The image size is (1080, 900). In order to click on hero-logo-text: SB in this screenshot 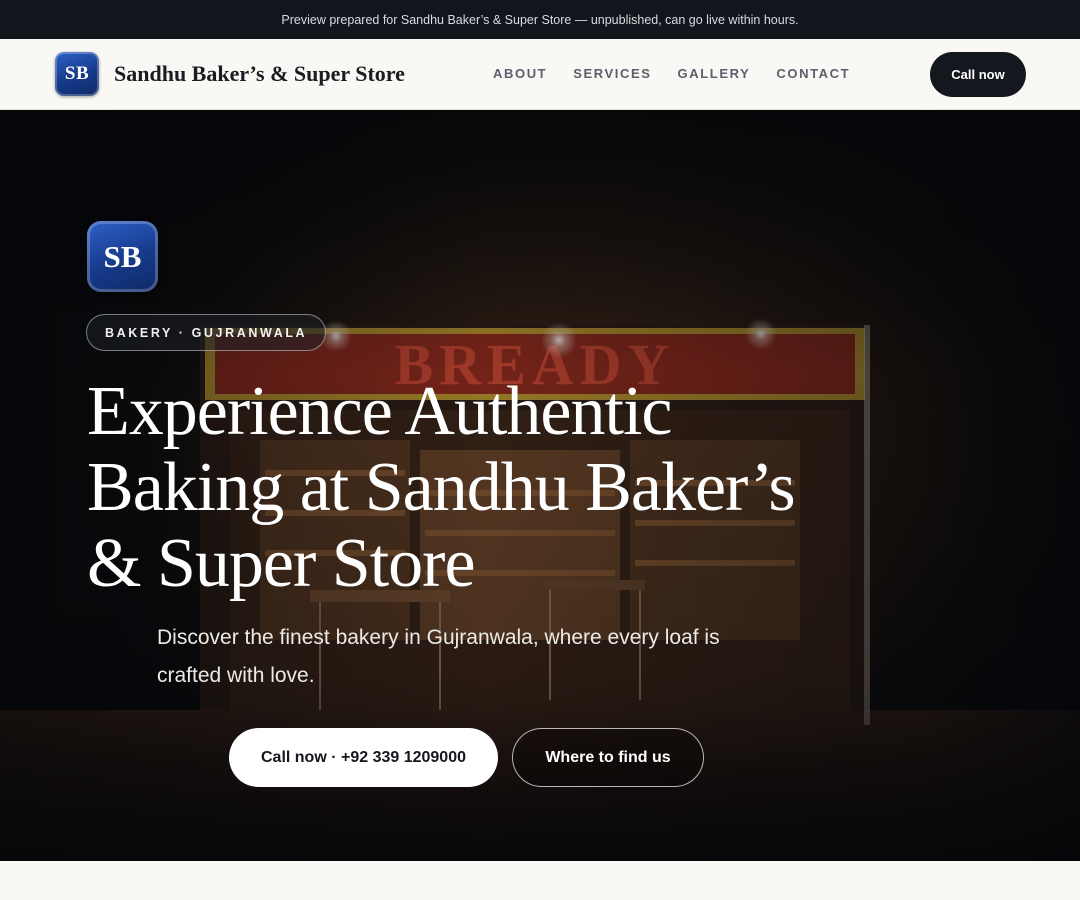, I will do `click(122, 256)`.